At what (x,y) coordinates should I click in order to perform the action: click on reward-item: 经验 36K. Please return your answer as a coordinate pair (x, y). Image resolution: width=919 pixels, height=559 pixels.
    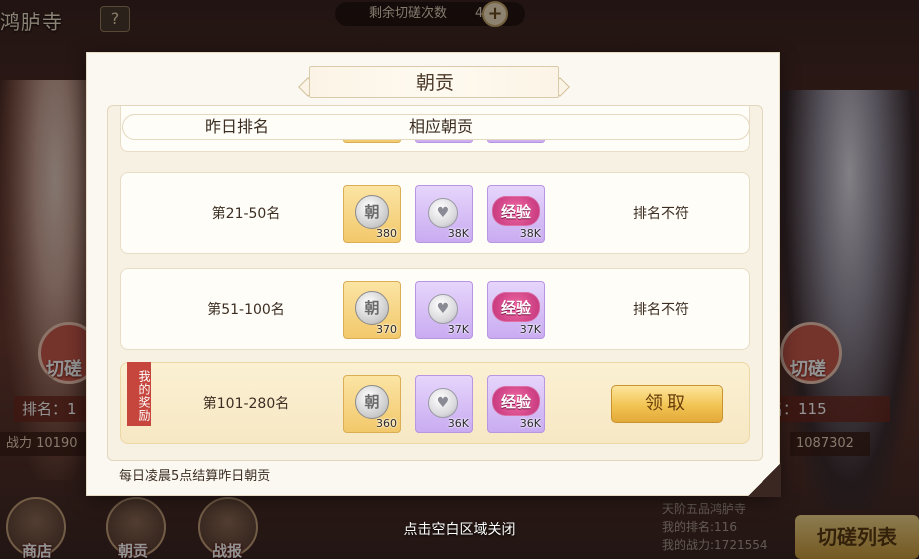
    Looking at the image, I should click on (516, 404).